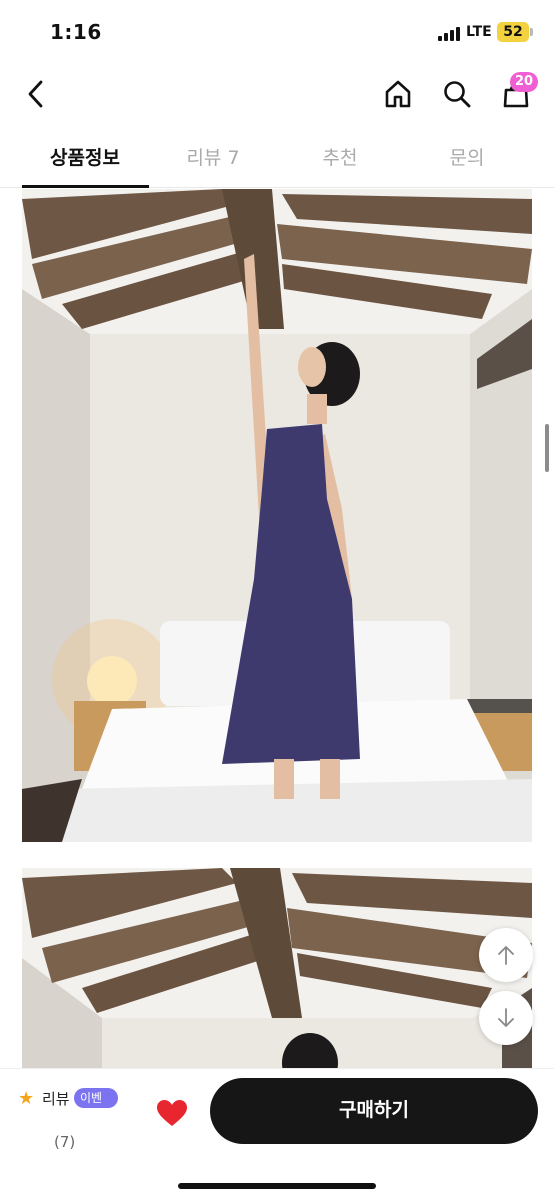  I want to click on tab-recommend: 추천, so click(340, 159).